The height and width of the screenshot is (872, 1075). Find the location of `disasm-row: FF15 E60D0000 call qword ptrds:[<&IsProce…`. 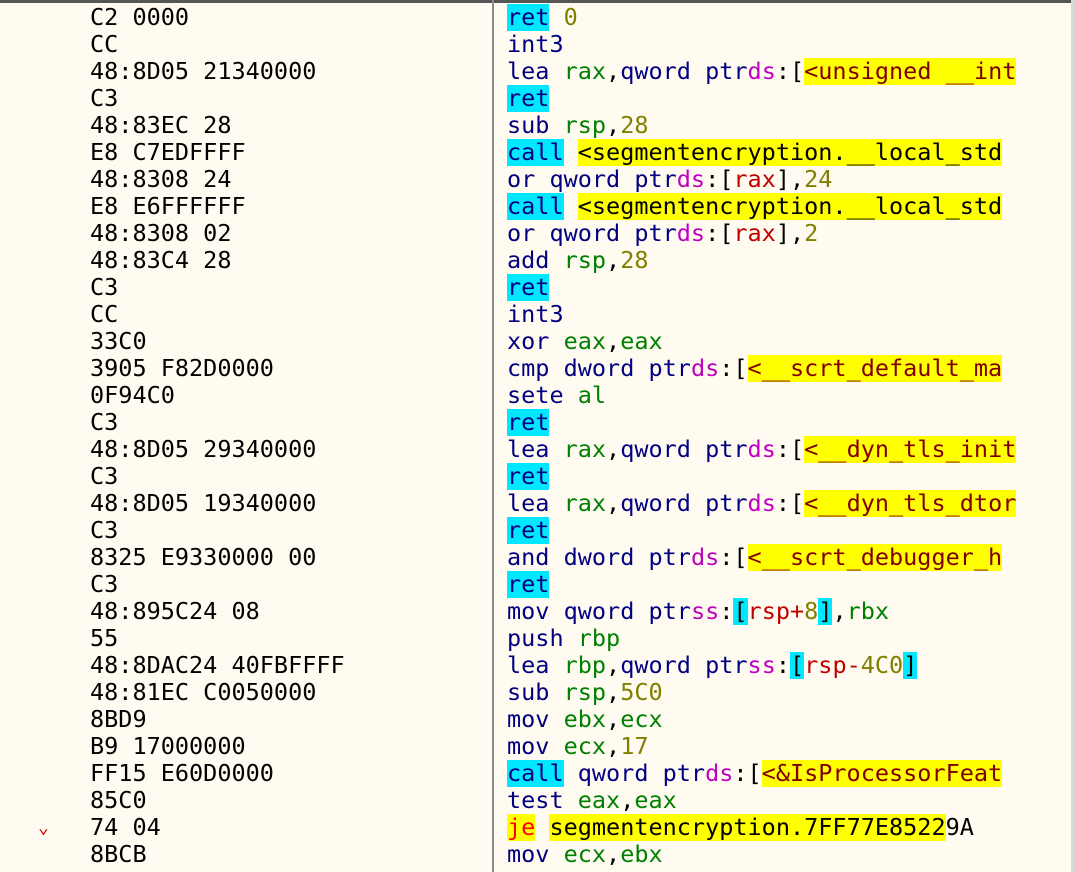

disasm-row: FF15 E60D0000 call qword ptrds:[<&IsProce… is located at coordinates (535, 773).